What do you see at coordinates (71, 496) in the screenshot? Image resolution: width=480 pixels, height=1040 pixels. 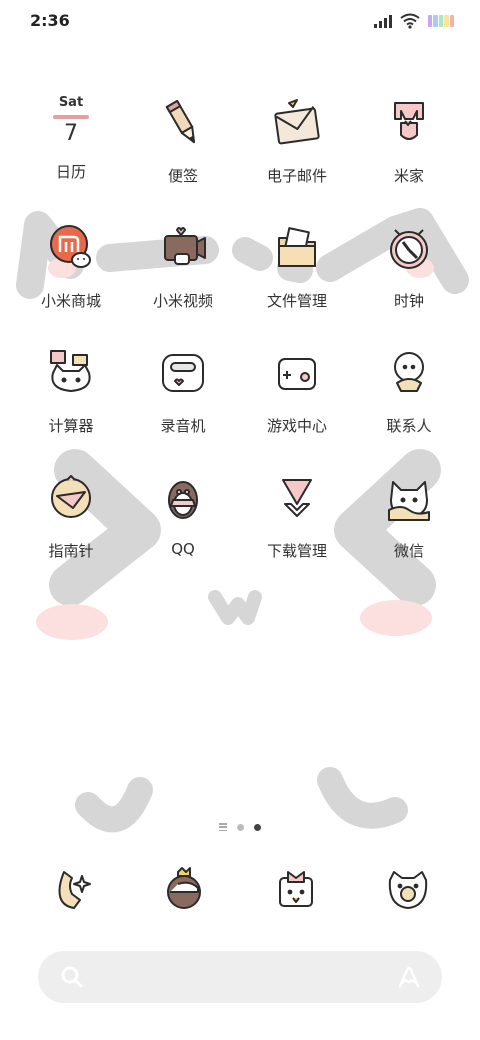 I see `compass-icon` at bounding box center [71, 496].